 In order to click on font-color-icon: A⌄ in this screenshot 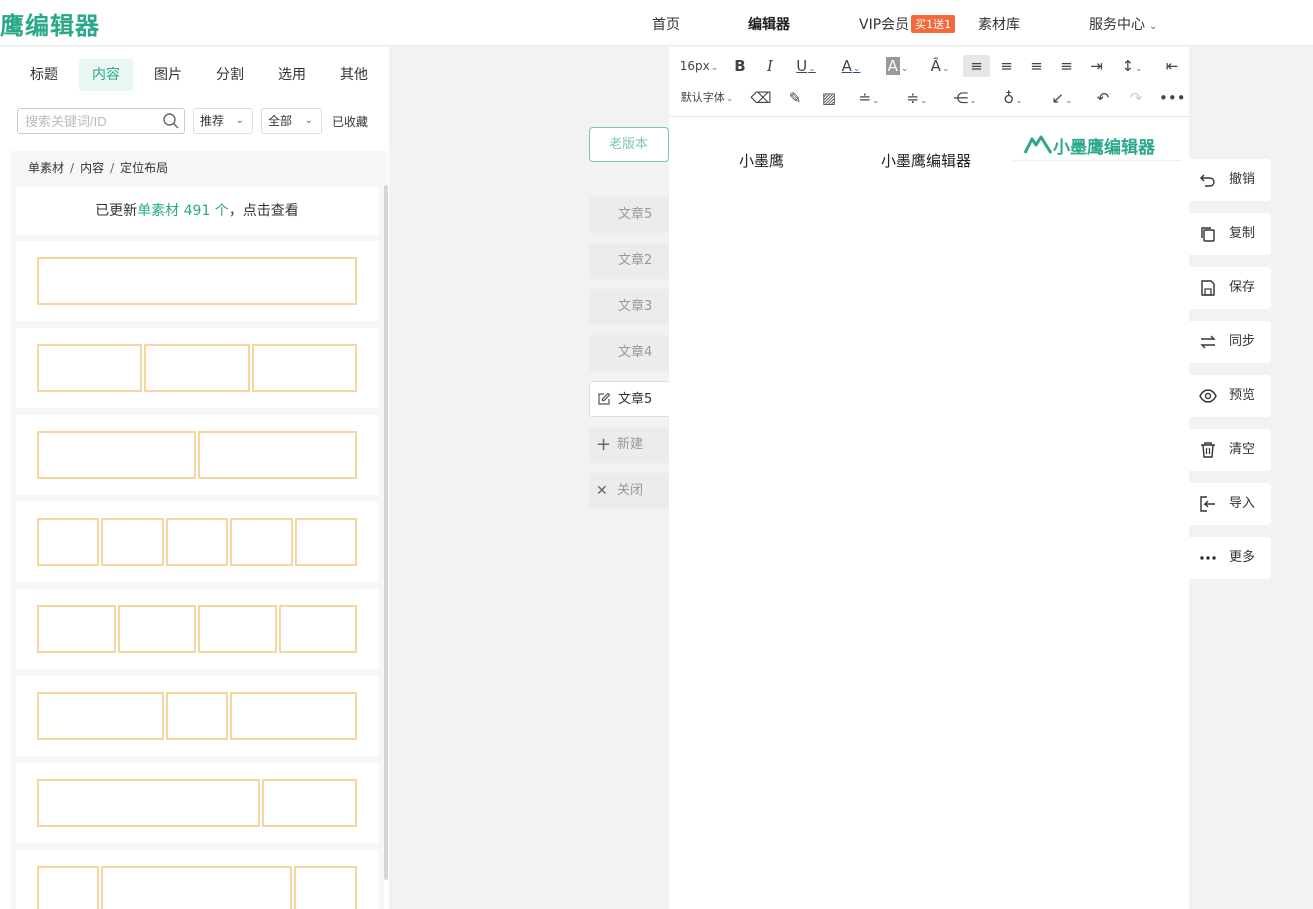, I will do `click(851, 66)`.